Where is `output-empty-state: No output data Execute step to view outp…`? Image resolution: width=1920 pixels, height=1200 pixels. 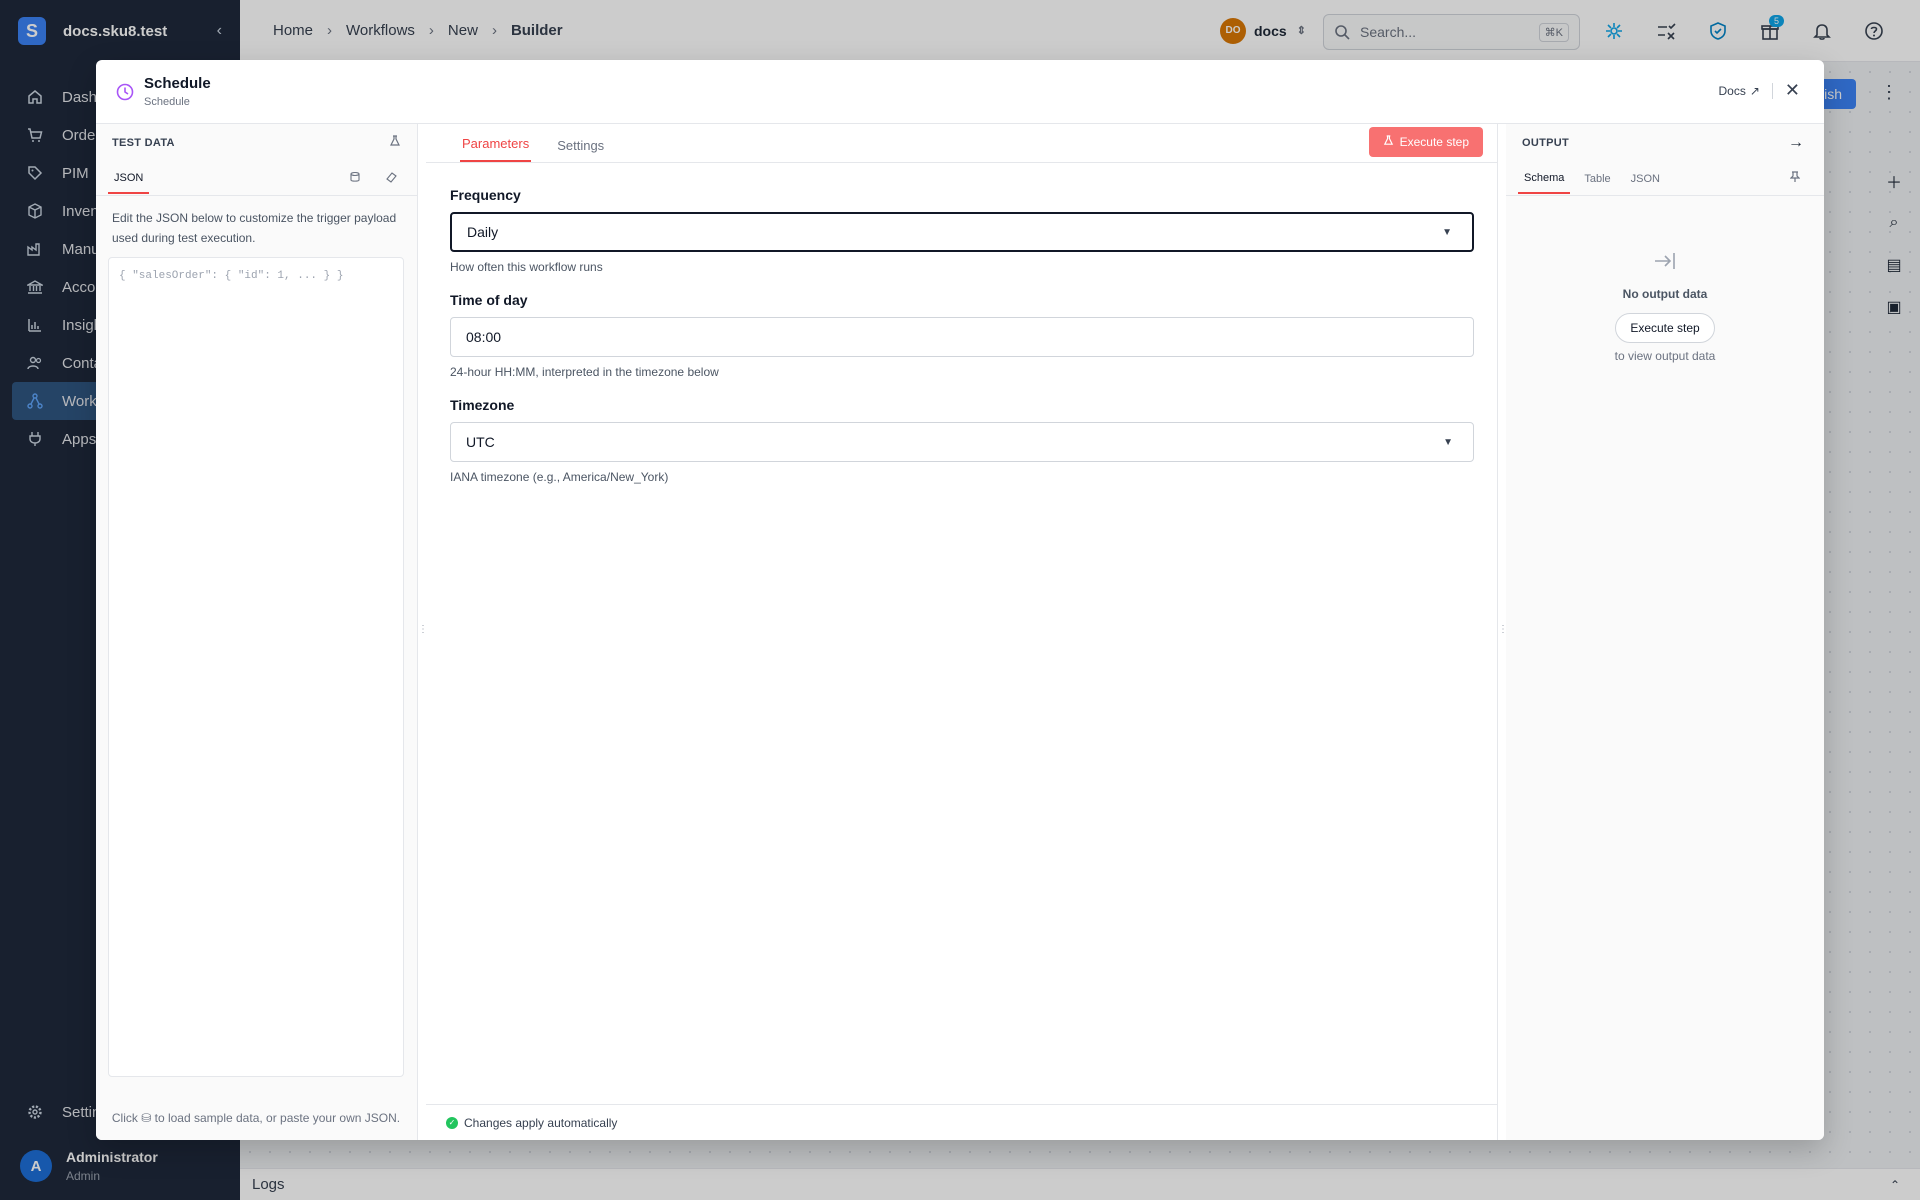 output-empty-state: No output data Execute step to view outp… is located at coordinates (1665, 279).